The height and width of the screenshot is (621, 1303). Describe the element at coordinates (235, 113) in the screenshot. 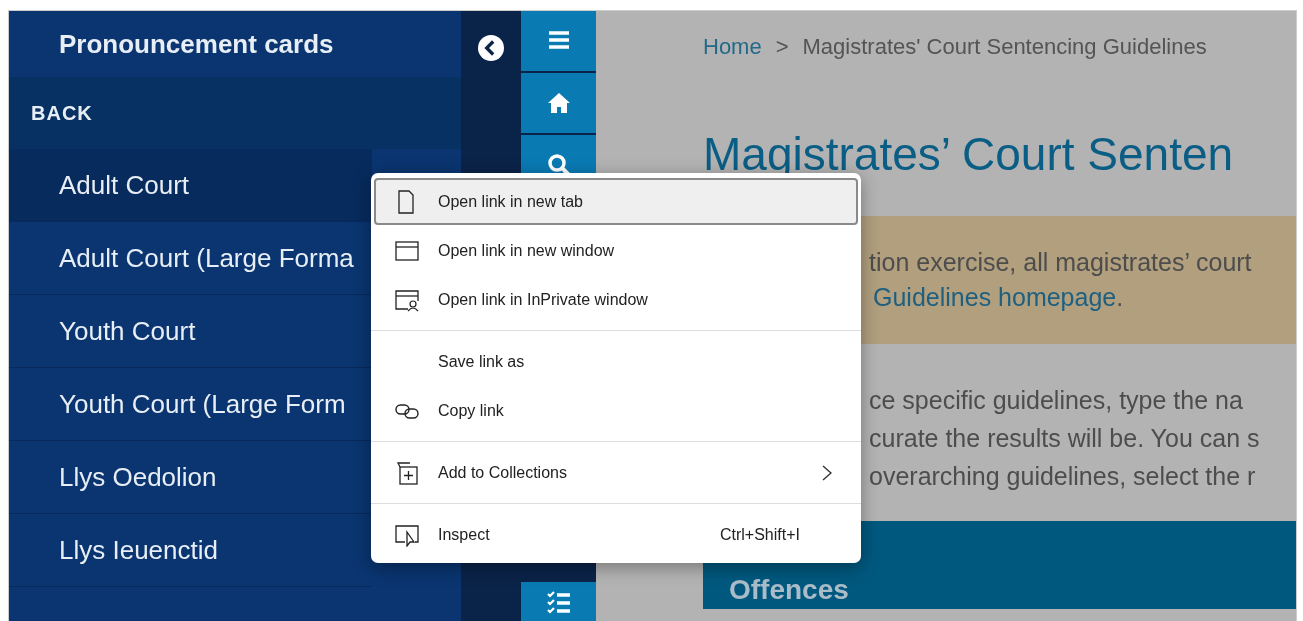

I see `back-link: BACK` at that location.